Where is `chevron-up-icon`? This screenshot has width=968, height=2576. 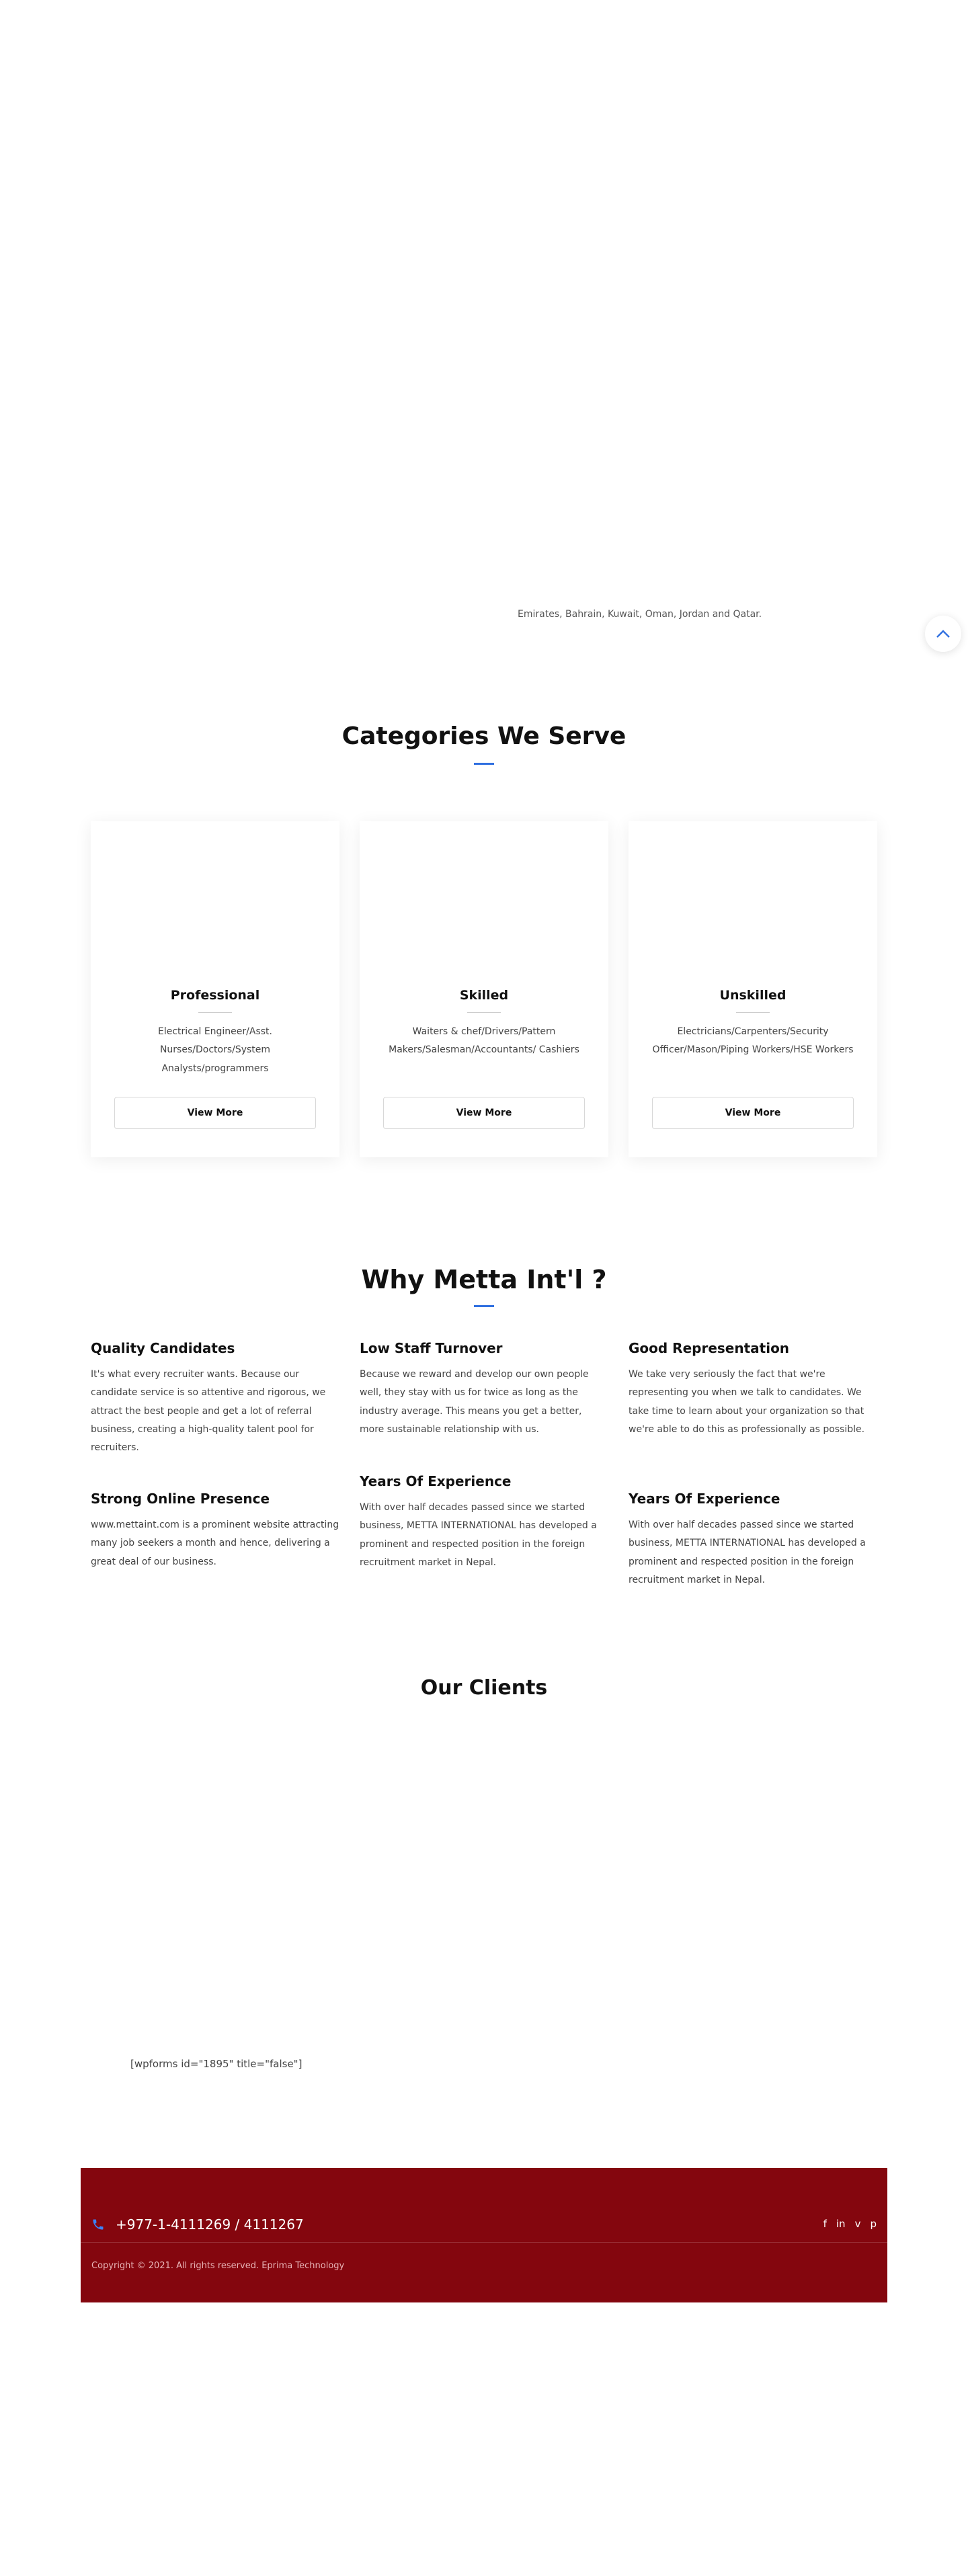 chevron-up-icon is located at coordinates (943, 634).